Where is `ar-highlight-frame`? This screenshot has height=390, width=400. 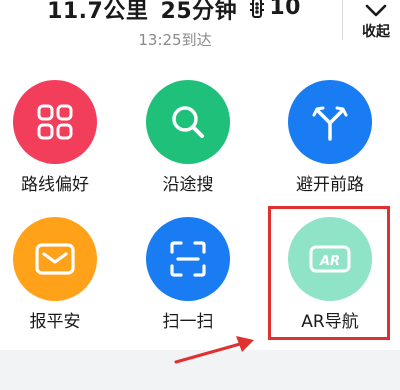
ar-highlight-frame is located at coordinates (329, 273).